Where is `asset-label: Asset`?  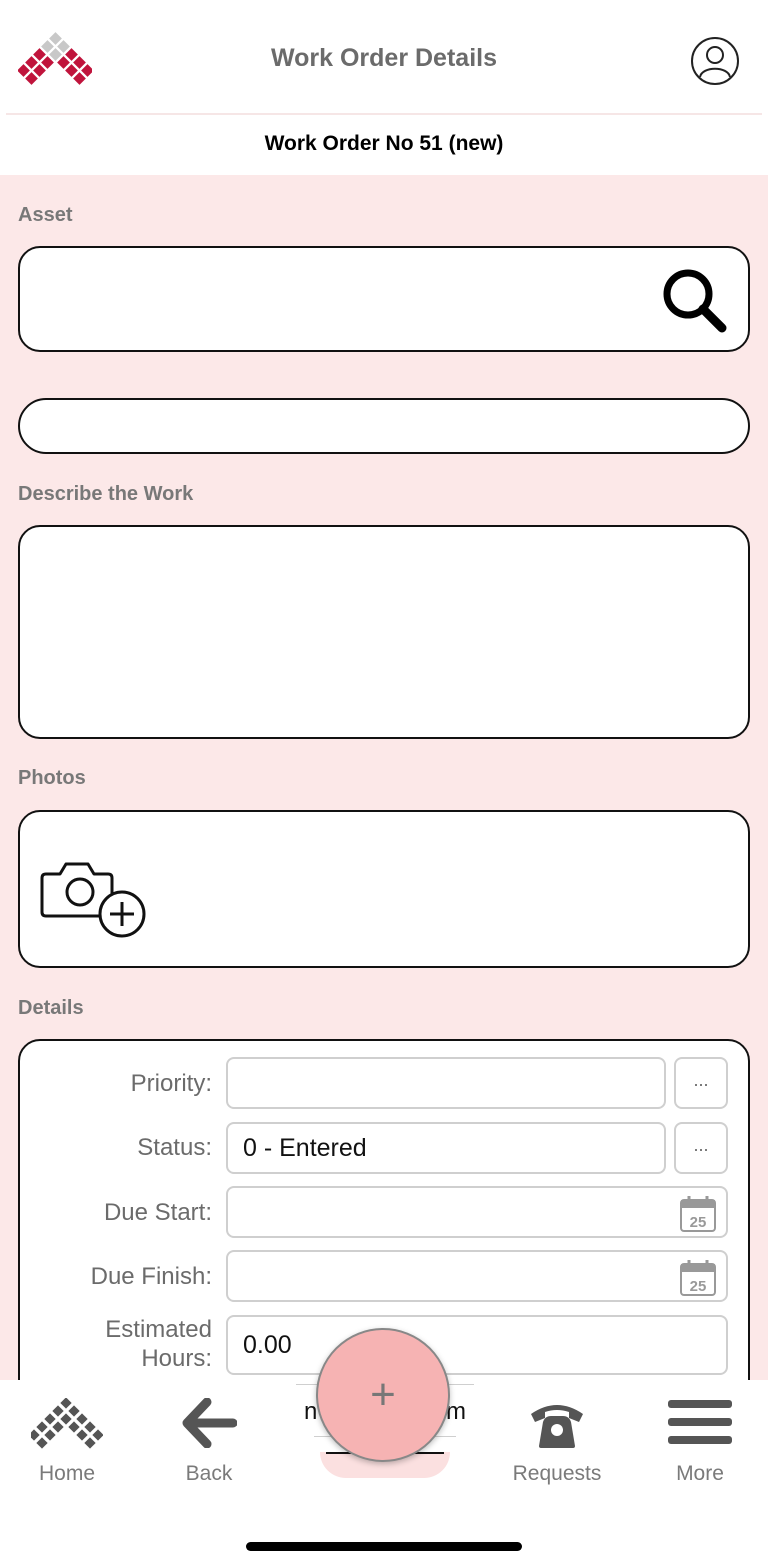 asset-label: Asset is located at coordinates (45, 215).